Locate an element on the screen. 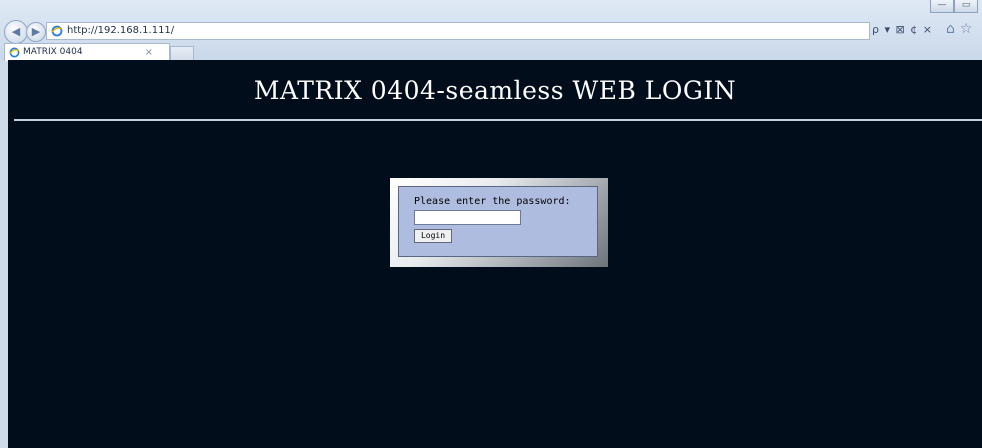 The width and height of the screenshot is (982, 448). window-controls: — ▭ is located at coordinates (954, 6).